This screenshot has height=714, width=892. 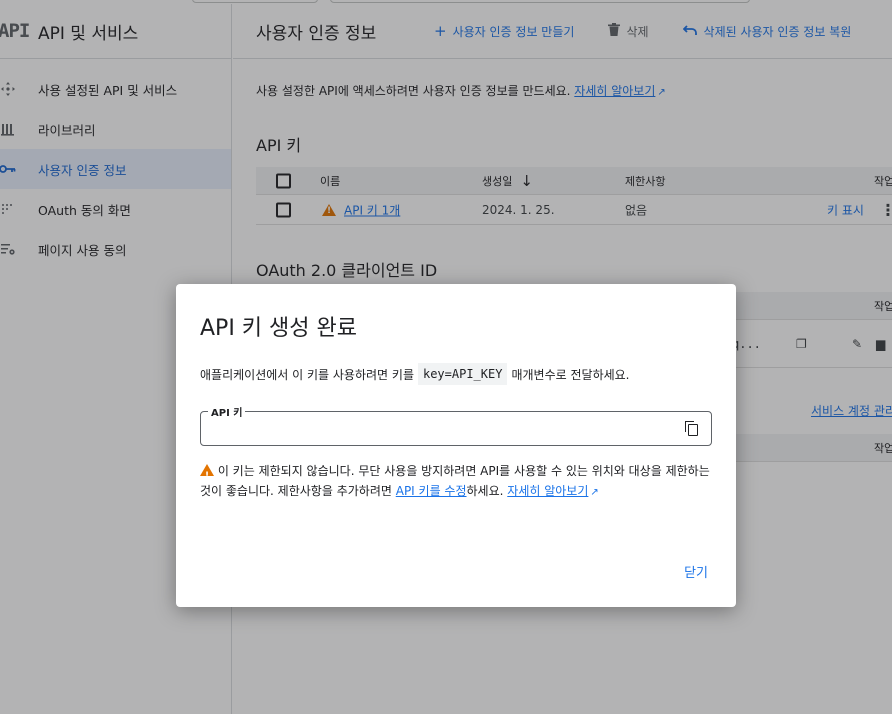 I want to click on api-key-field: API 키, so click(x=456, y=425).